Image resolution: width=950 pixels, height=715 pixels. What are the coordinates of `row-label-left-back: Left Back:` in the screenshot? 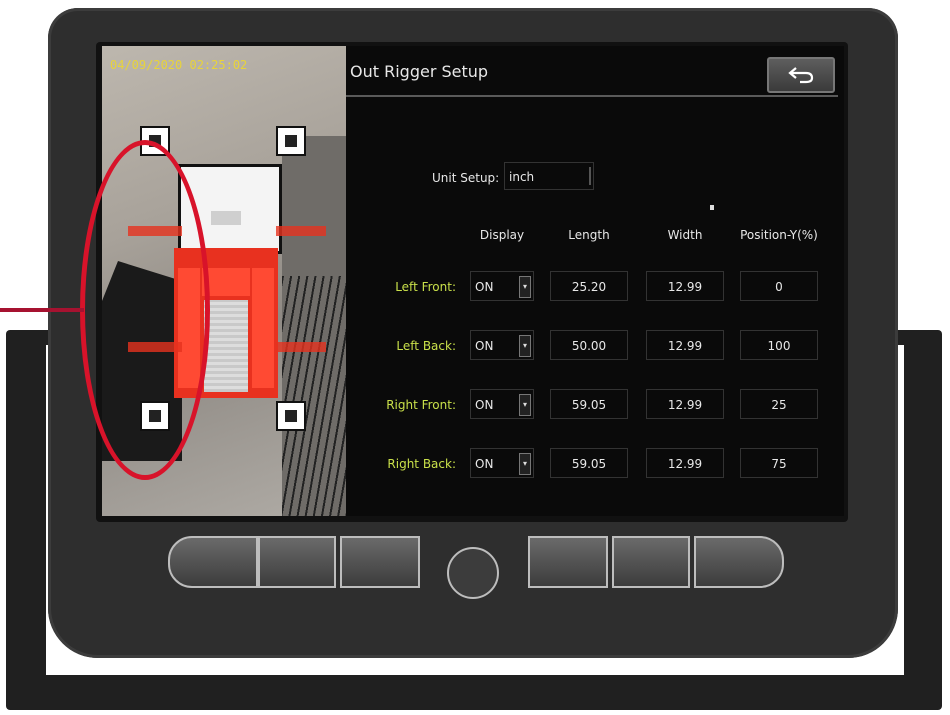 It's located at (426, 346).